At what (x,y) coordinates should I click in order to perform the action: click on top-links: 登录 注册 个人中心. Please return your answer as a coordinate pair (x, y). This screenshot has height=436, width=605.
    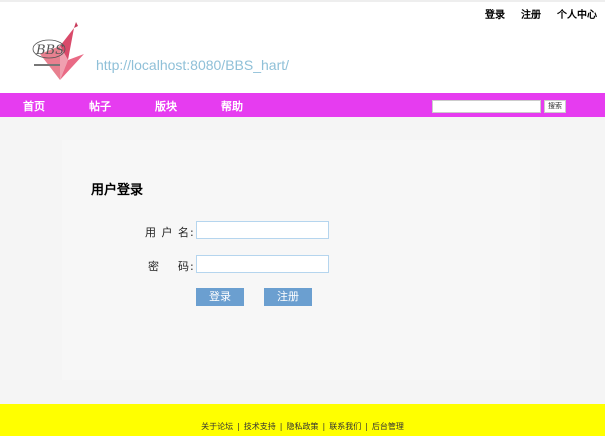
    Looking at the image, I should click on (541, 13).